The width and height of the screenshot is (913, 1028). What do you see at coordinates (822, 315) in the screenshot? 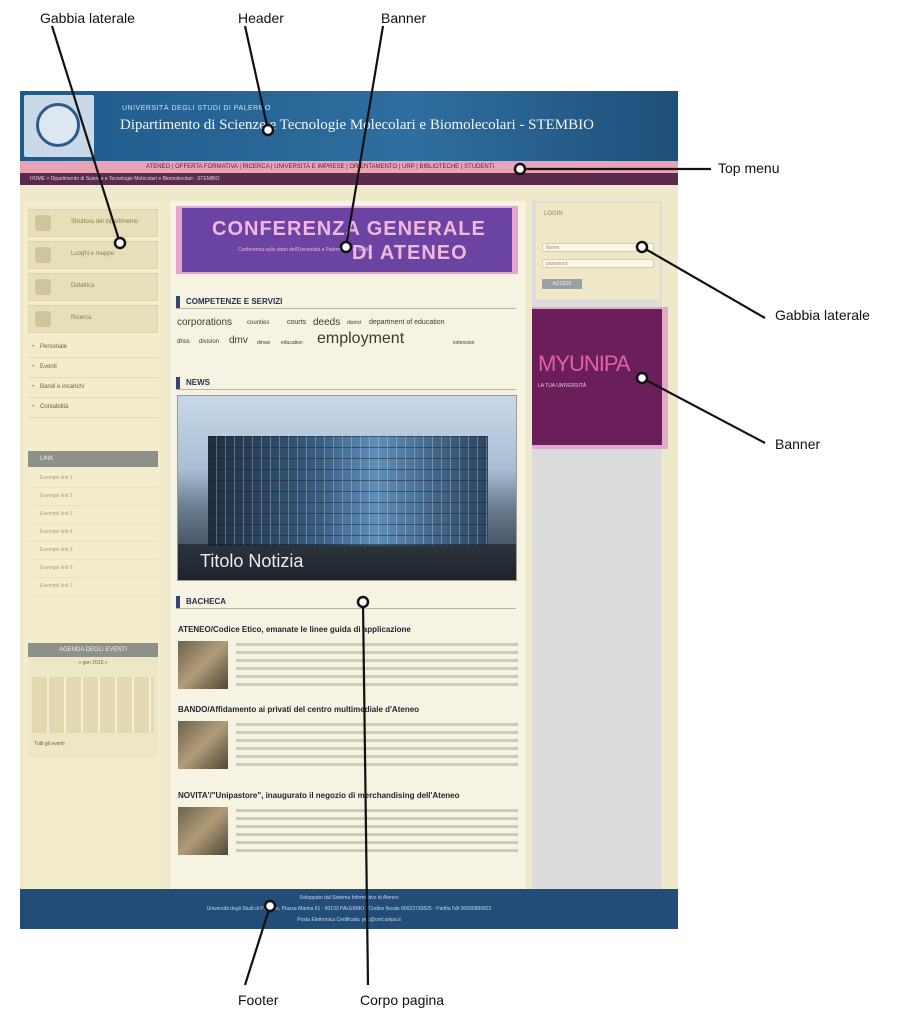
I see `label-gabbia-laterale-right: Gabbia laterale` at bounding box center [822, 315].